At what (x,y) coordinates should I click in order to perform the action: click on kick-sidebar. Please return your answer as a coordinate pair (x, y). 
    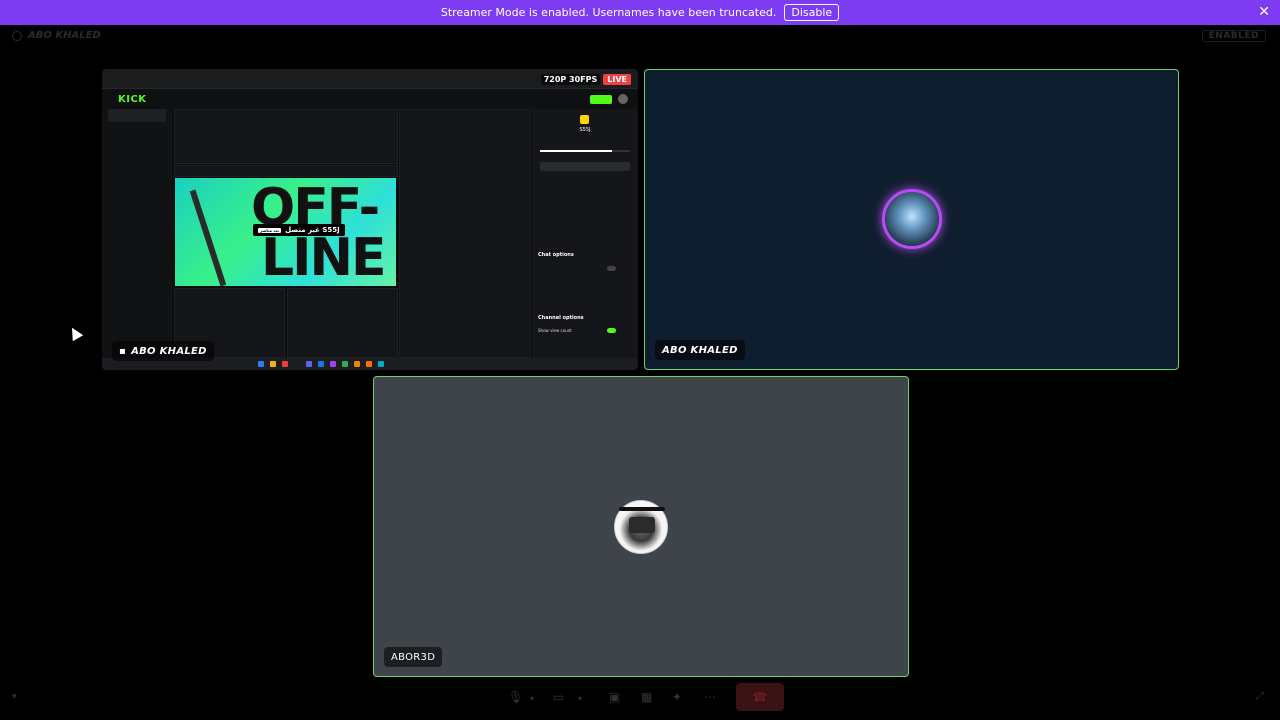
    Looking at the image, I should click on (137, 234).